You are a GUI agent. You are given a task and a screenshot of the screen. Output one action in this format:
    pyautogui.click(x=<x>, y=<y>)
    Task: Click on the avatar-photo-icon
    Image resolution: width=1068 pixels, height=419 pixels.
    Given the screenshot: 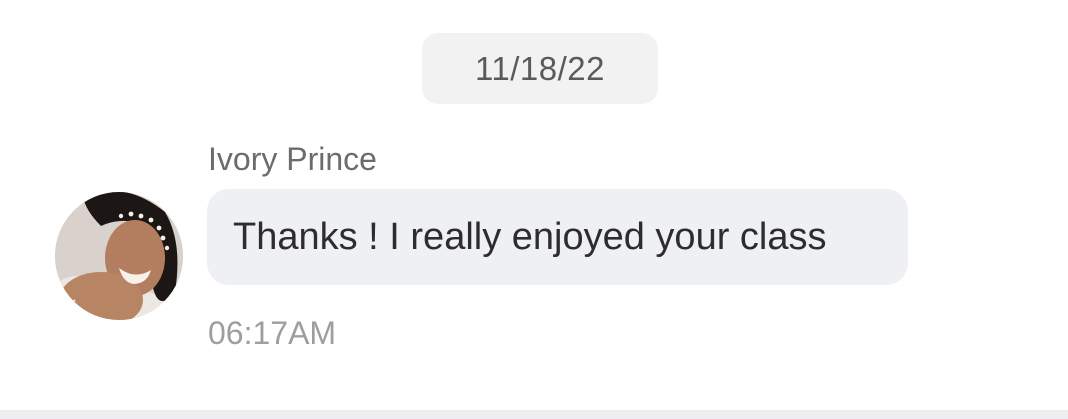 What is the action you would take?
    pyautogui.click(x=119, y=256)
    